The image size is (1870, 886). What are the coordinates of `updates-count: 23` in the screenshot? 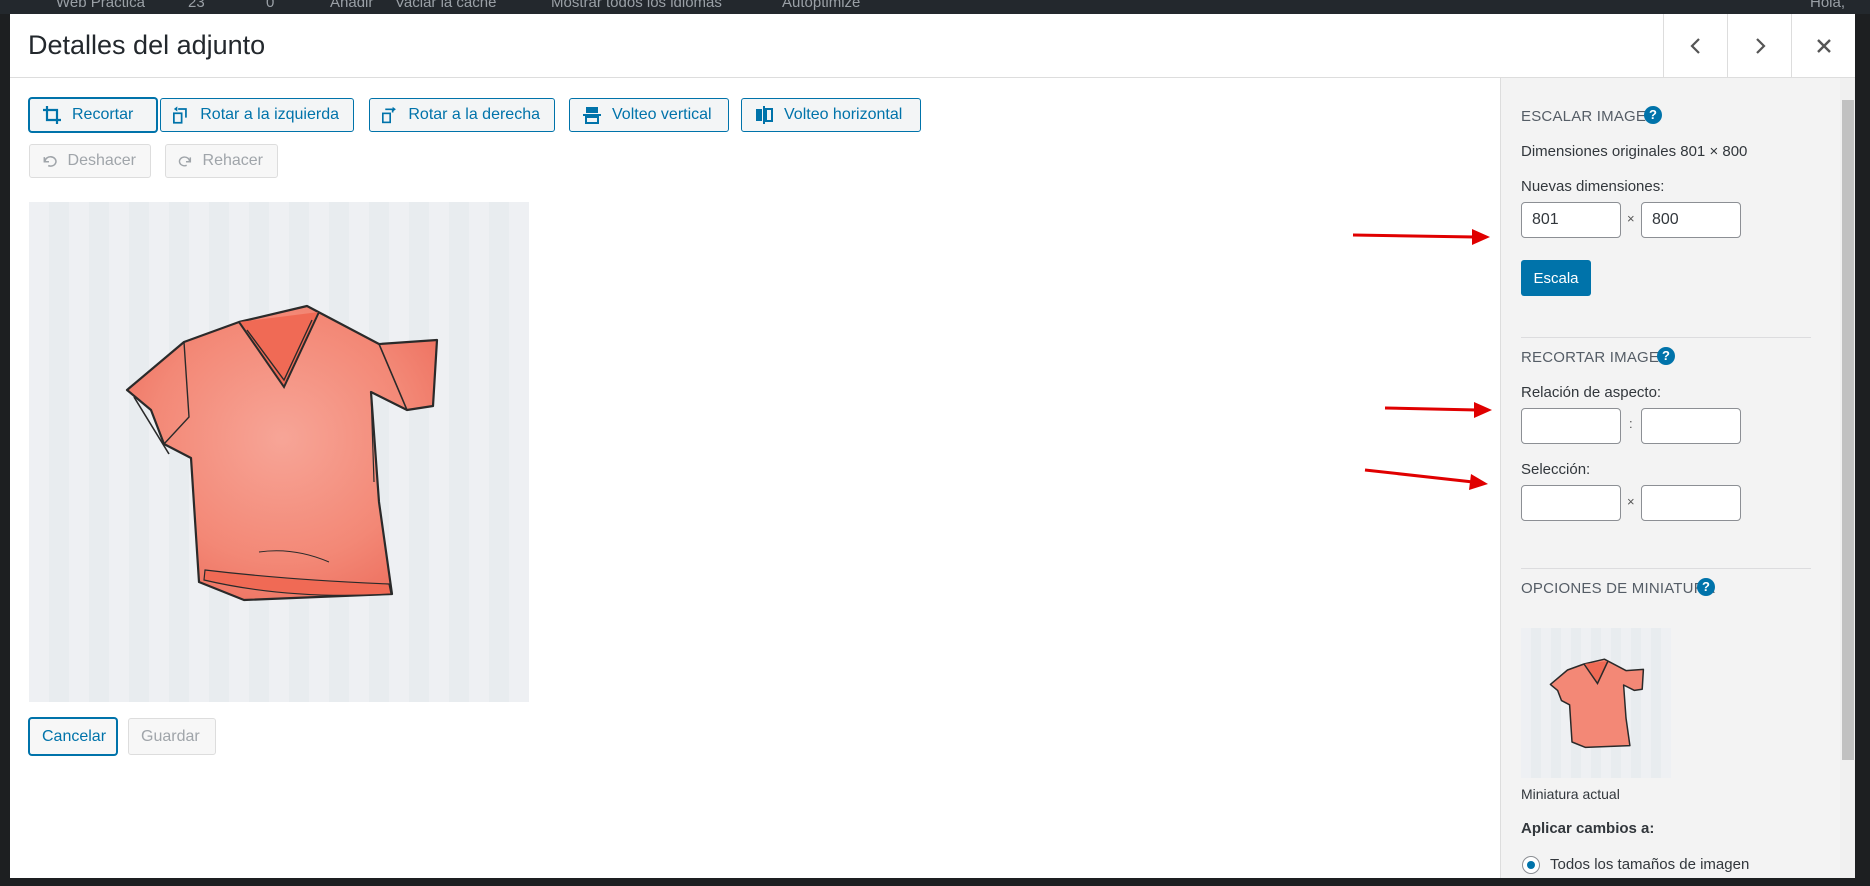 It's located at (196, 5).